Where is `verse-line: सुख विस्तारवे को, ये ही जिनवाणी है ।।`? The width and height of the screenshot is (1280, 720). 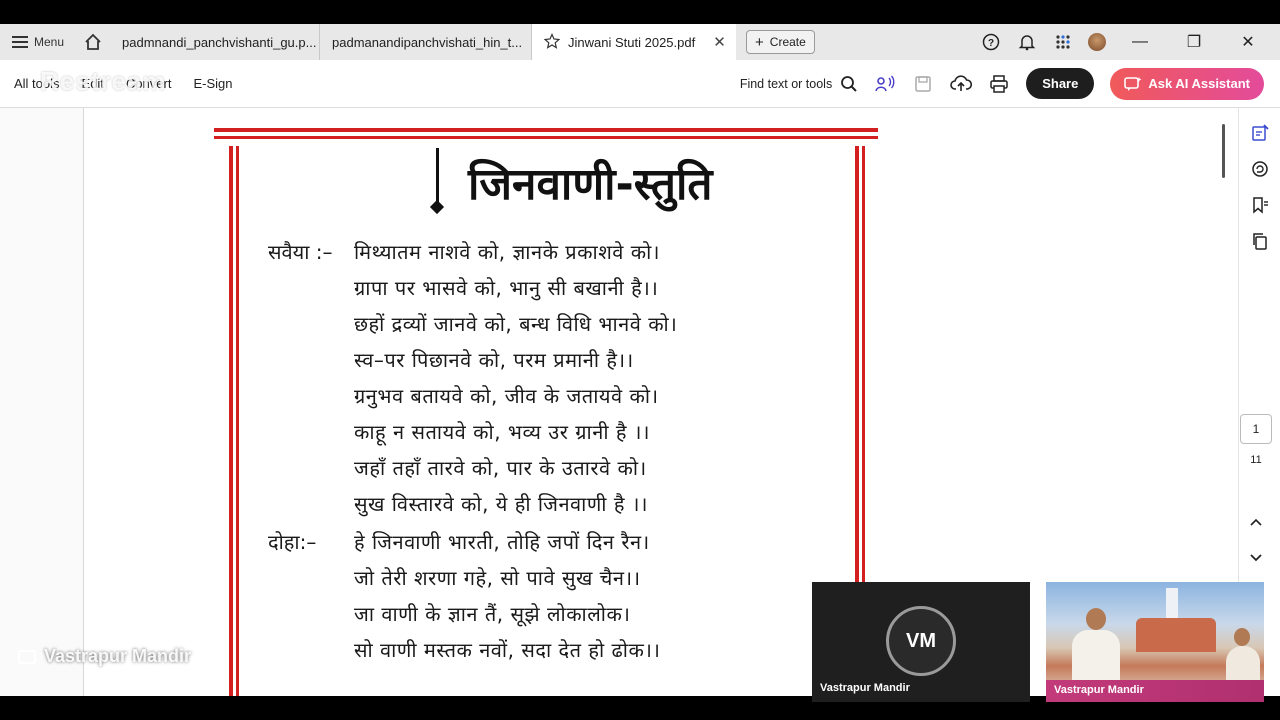
verse-line: सुख विस्तारवे को, ये ही जिनवाणी है ।। is located at coordinates (501, 504).